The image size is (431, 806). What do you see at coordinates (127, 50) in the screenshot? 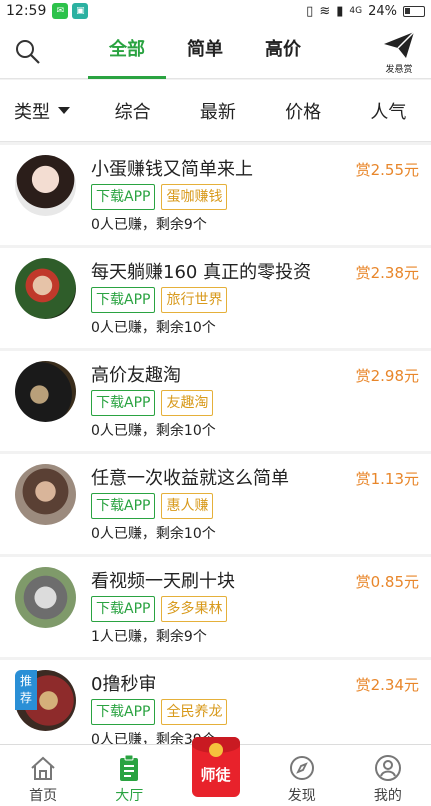
I see `tab-all: 全部` at bounding box center [127, 50].